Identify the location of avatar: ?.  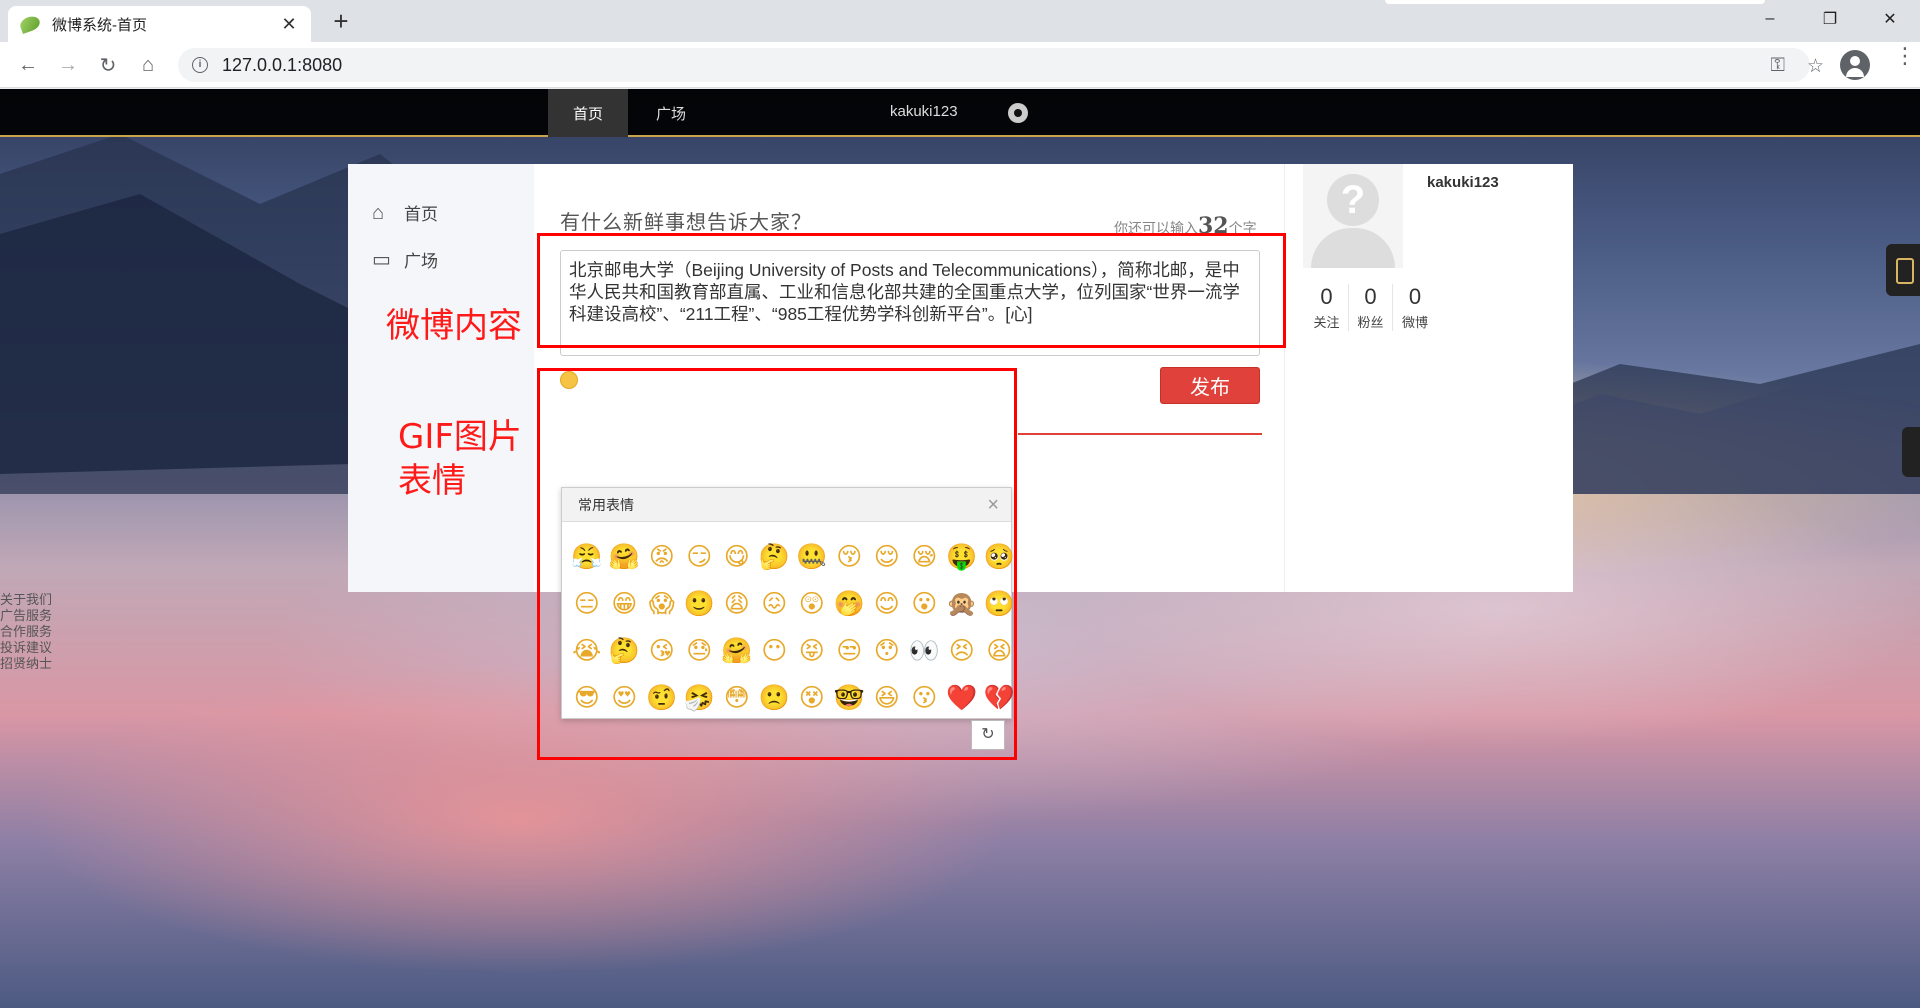
(1353, 216).